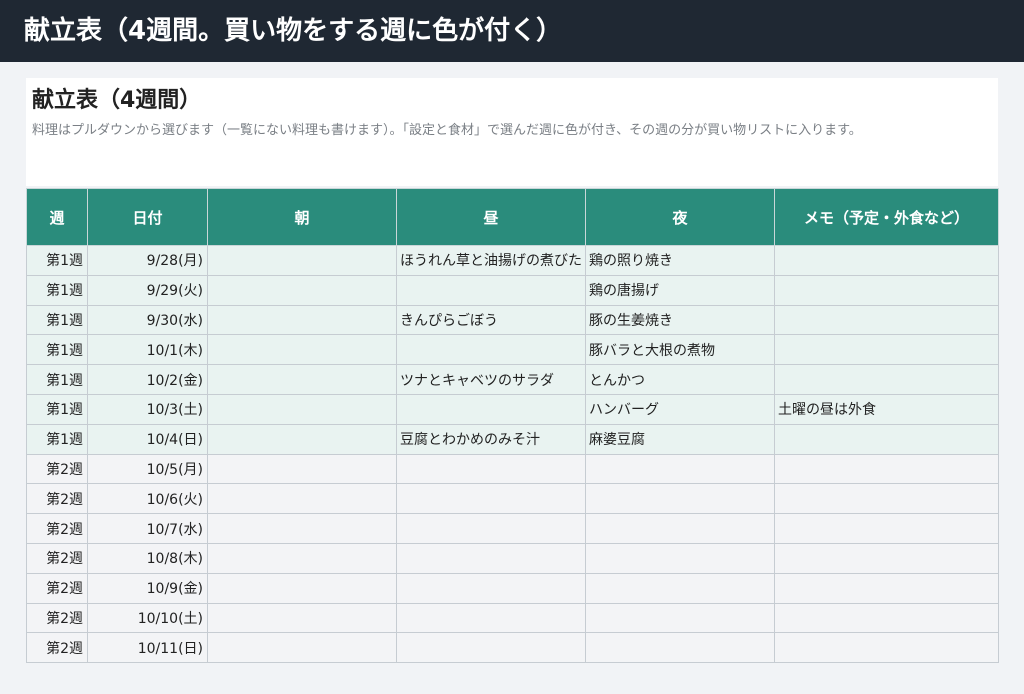 This screenshot has width=1024, height=694. What do you see at coordinates (147, 528) in the screenshot?
I see `date-cell: 10/7(水)` at bounding box center [147, 528].